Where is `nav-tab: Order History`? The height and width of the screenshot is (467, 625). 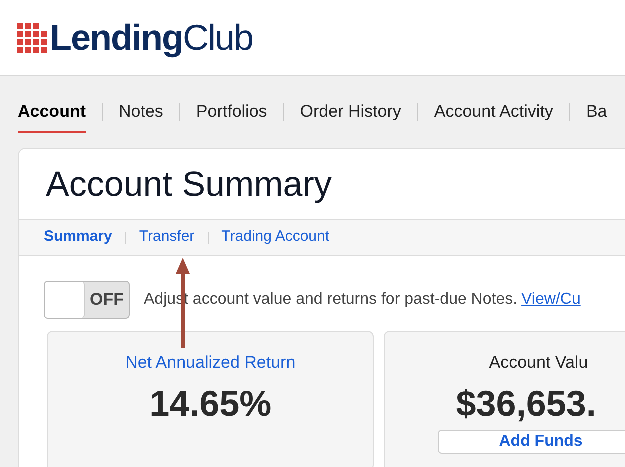
nav-tab: Order History is located at coordinates (351, 112).